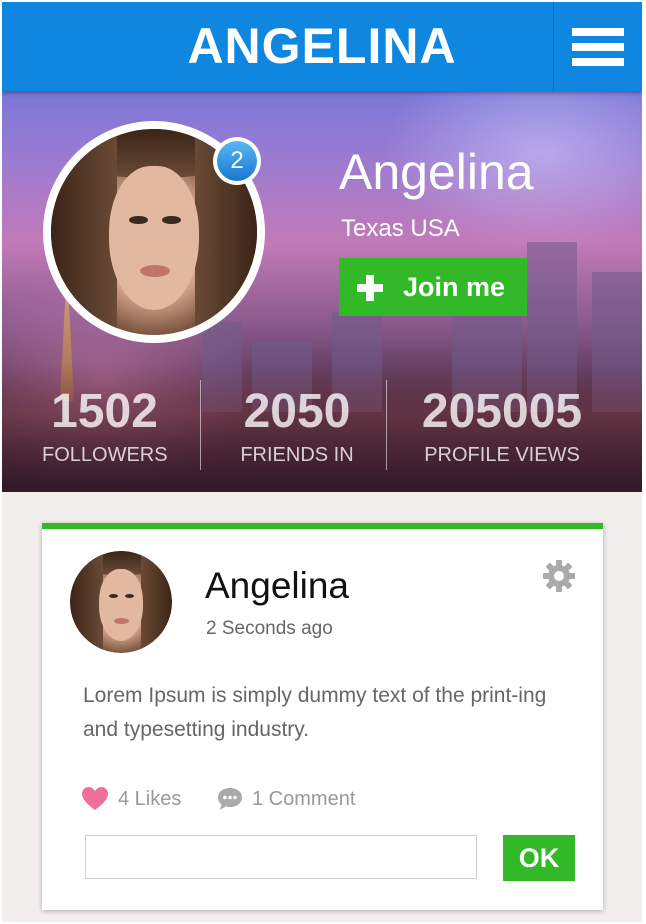 The image size is (646, 924). I want to click on ok-button: OK, so click(539, 858).